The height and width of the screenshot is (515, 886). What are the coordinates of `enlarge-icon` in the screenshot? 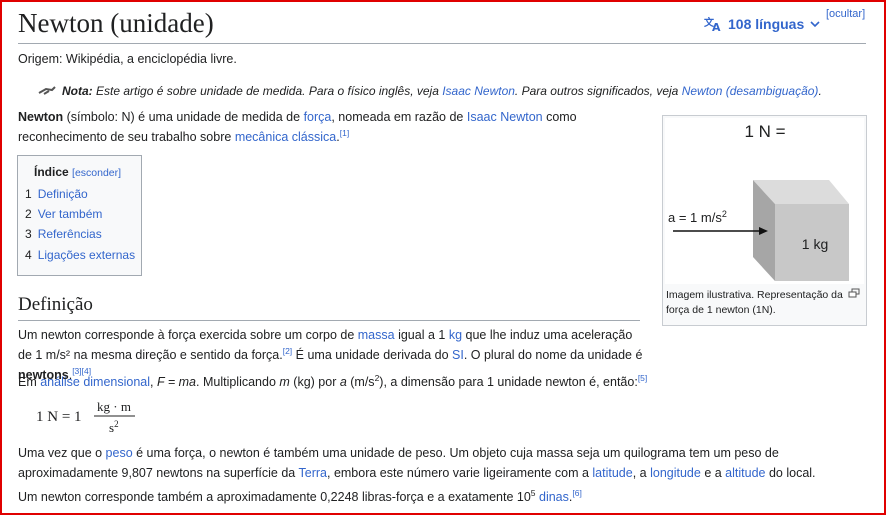 It's located at (854, 295).